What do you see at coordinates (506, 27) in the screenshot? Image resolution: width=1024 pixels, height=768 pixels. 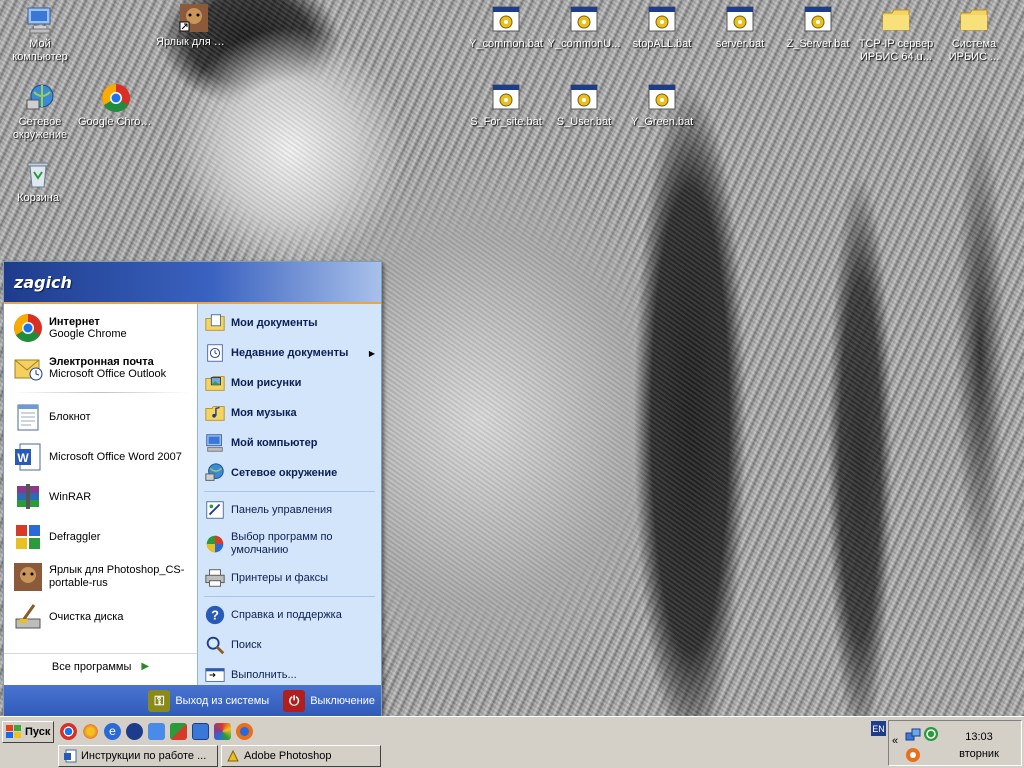 I see `desktop-icon-y-common: Y_common.bat` at bounding box center [506, 27].